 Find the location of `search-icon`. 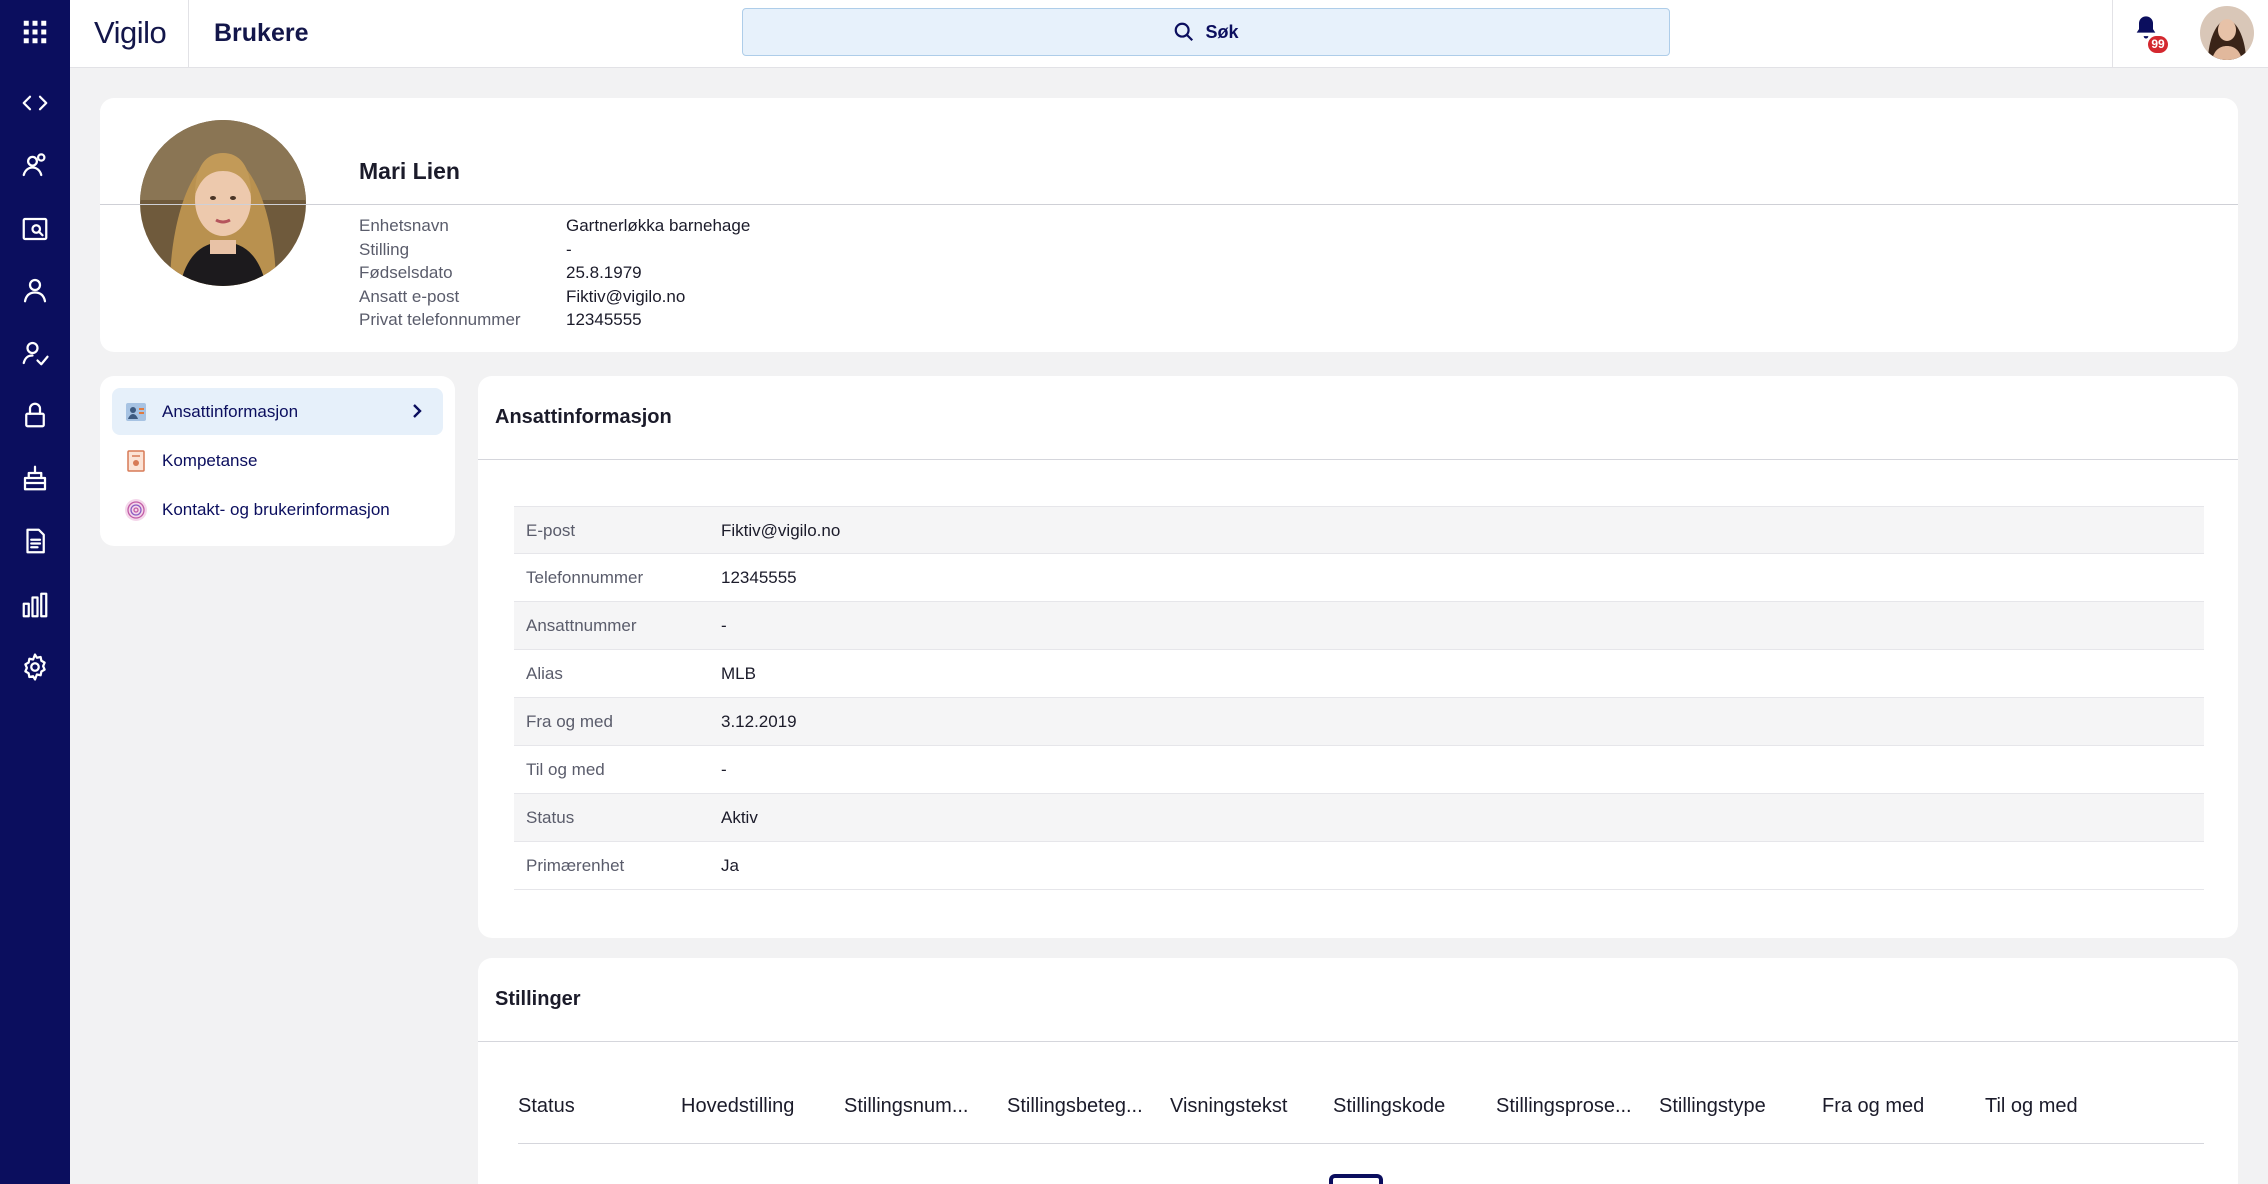

search-icon is located at coordinates (1184, 32).